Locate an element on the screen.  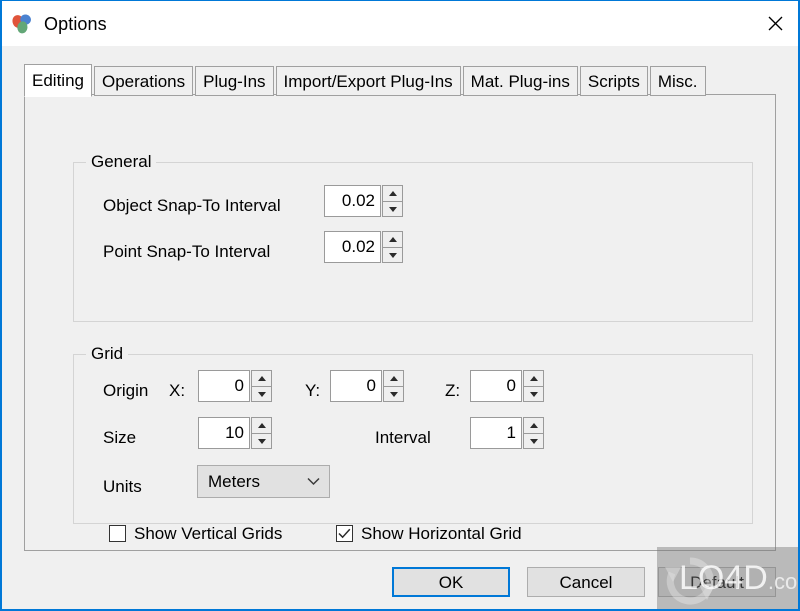
object-snap-interval-spinbox is located at coordinates (363, 201).